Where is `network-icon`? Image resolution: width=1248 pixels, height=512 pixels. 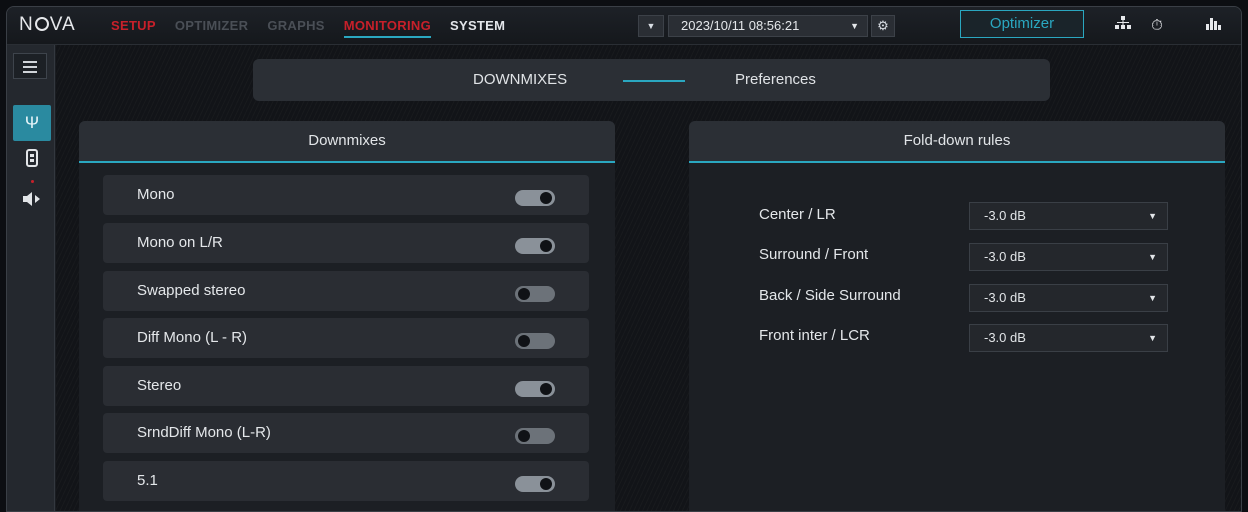
network-icon is located at coordinates (1123, 26).